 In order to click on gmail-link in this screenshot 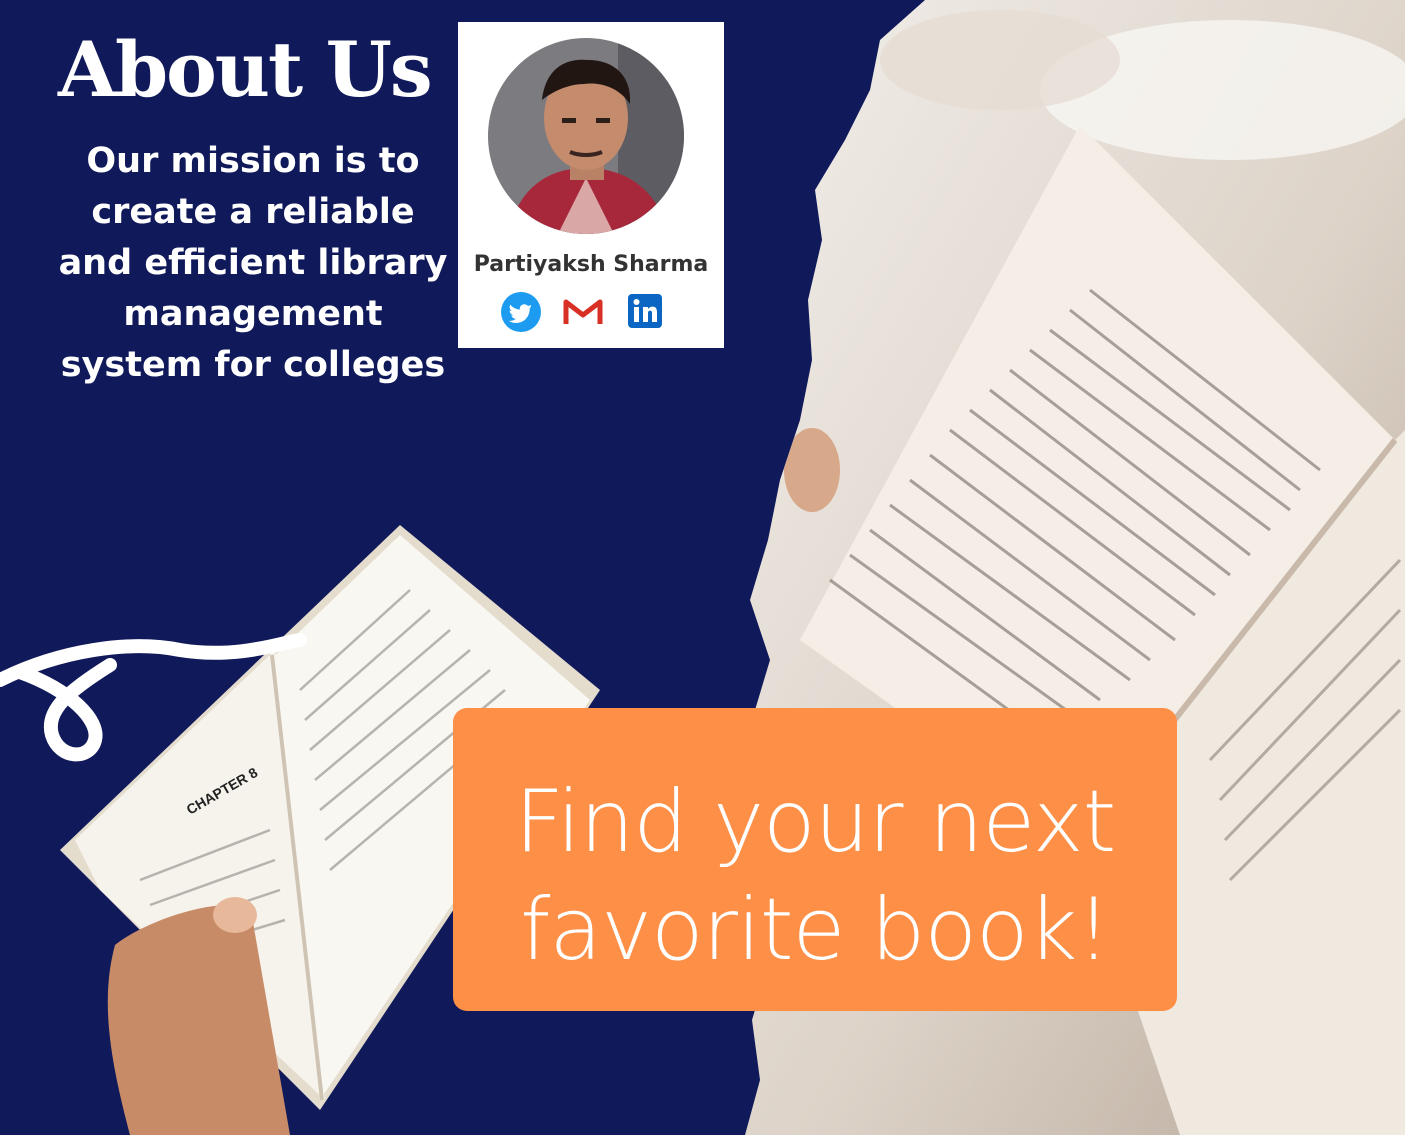, I will do `click(583, 312)`.